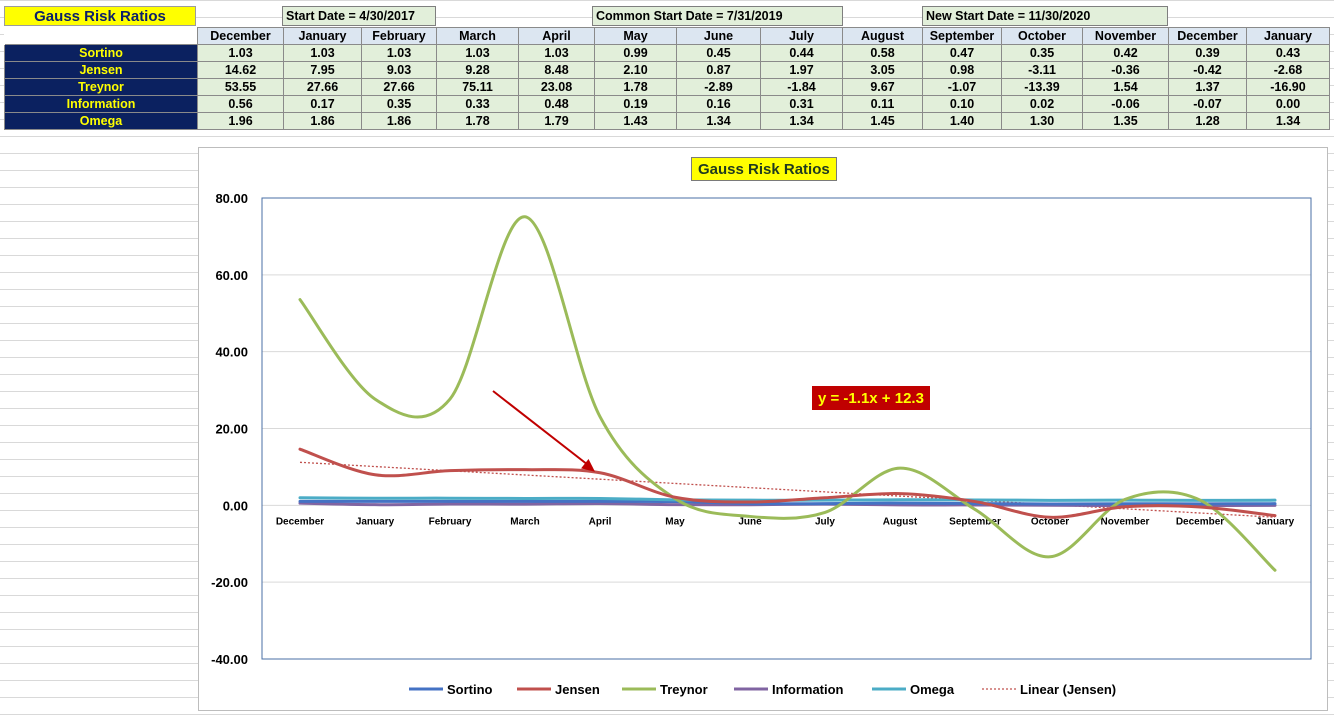 The height and width of the screenshot is (716, 1334). Describe the element at coordinates (675, 521) in the screenshot. I see `x-tick-label: May` at that location.